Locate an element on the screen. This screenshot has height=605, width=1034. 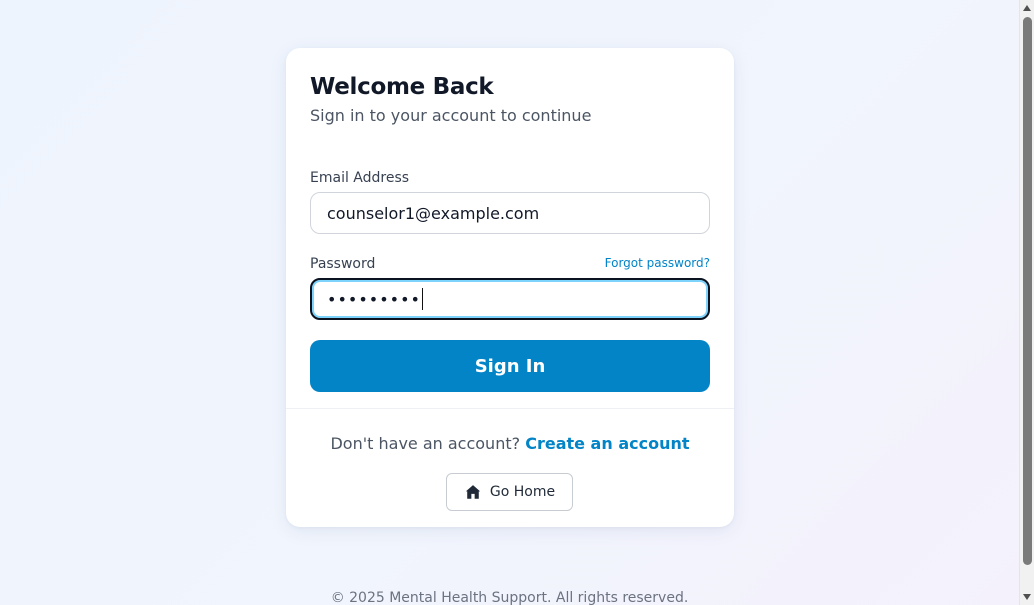
text-caret is located at coordinates (422, 299).